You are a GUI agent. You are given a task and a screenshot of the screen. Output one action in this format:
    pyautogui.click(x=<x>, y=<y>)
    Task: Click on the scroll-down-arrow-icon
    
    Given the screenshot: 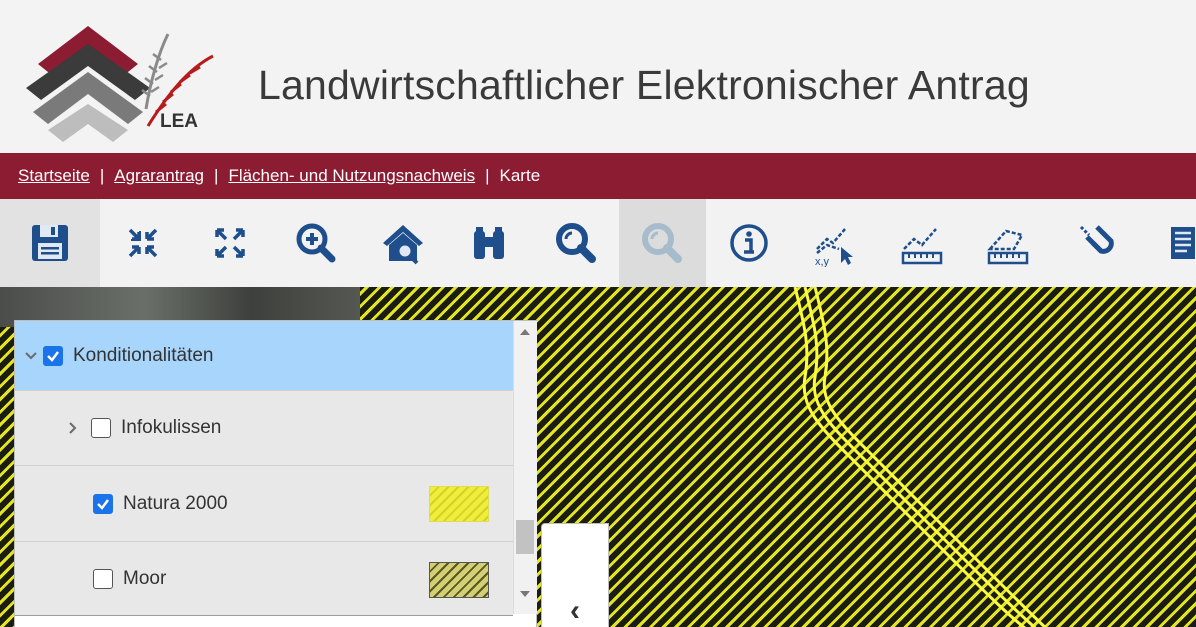 What is the action you would take?
    pyautogui.click(x=525, y=594)
    